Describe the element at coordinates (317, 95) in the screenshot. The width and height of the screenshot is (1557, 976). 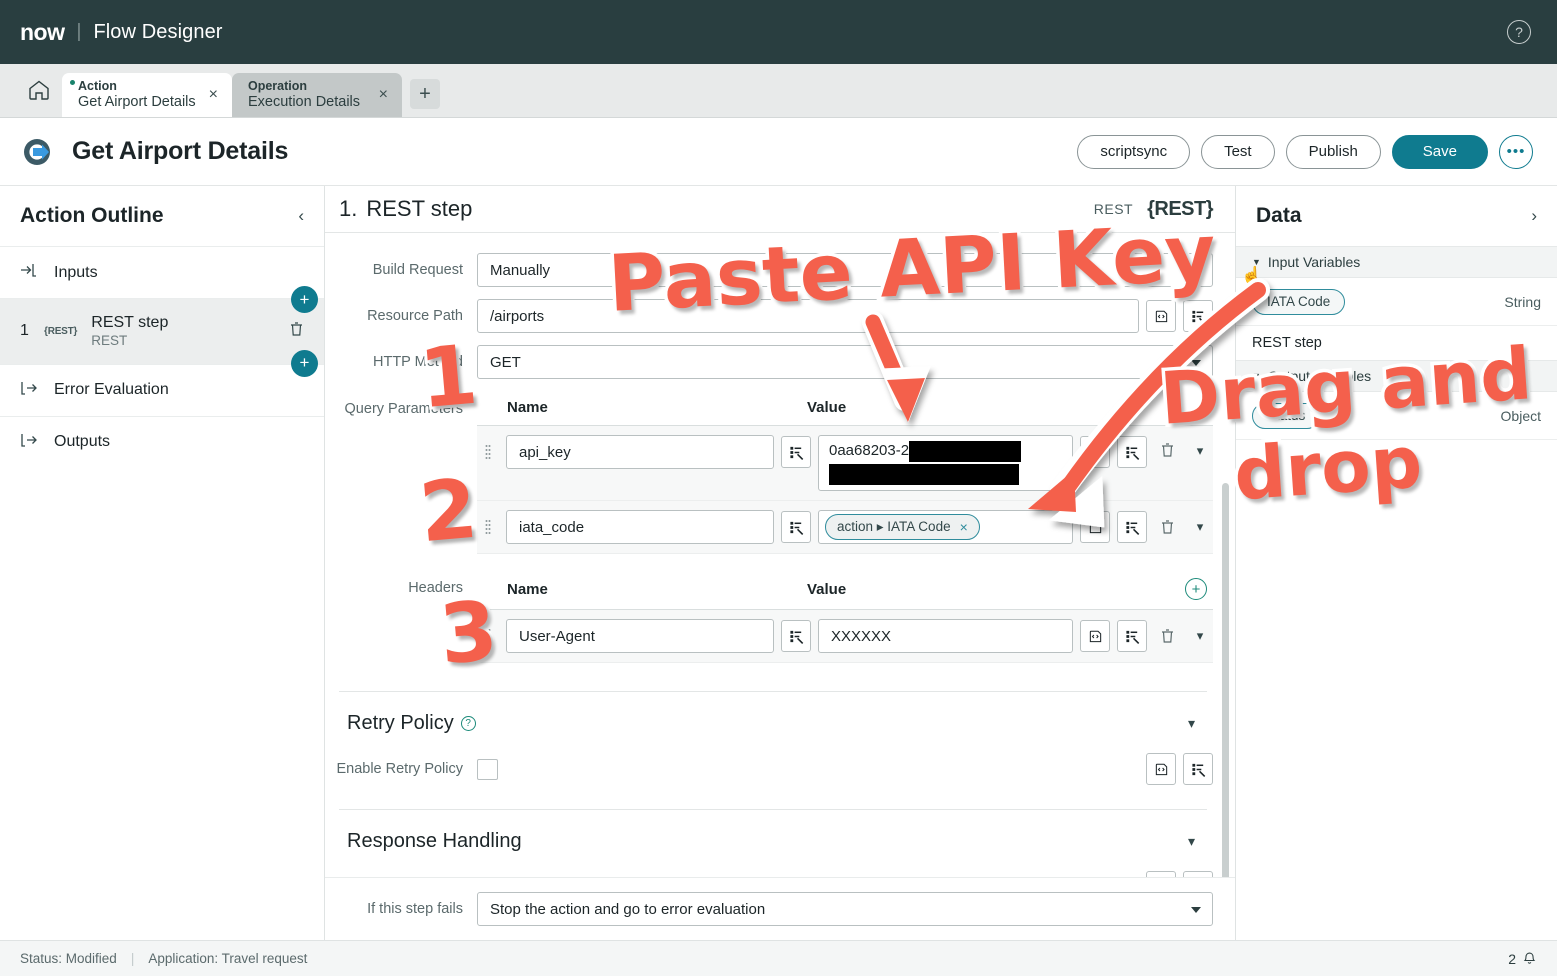
I see `tab-operation-execution-details: Operation Execution Details ×` at that location.